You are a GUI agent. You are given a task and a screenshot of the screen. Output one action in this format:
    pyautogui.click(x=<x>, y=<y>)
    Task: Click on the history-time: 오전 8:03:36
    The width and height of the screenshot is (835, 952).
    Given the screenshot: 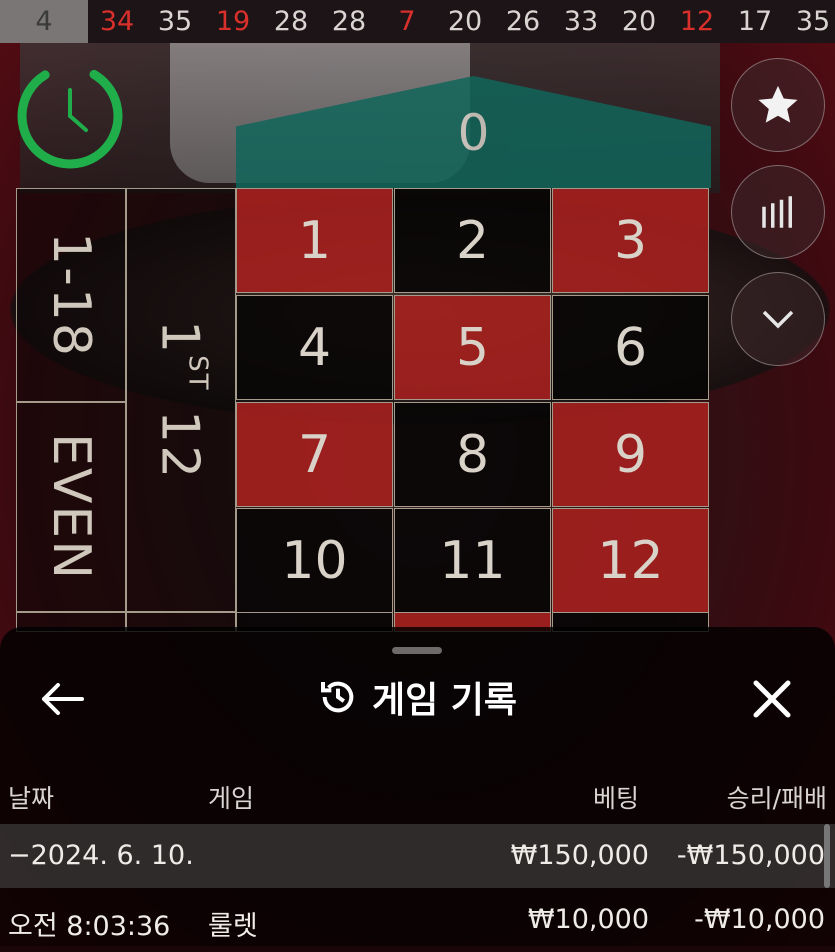 What is the action you would take?
    pyautogui.click(x=89, y=926)
    